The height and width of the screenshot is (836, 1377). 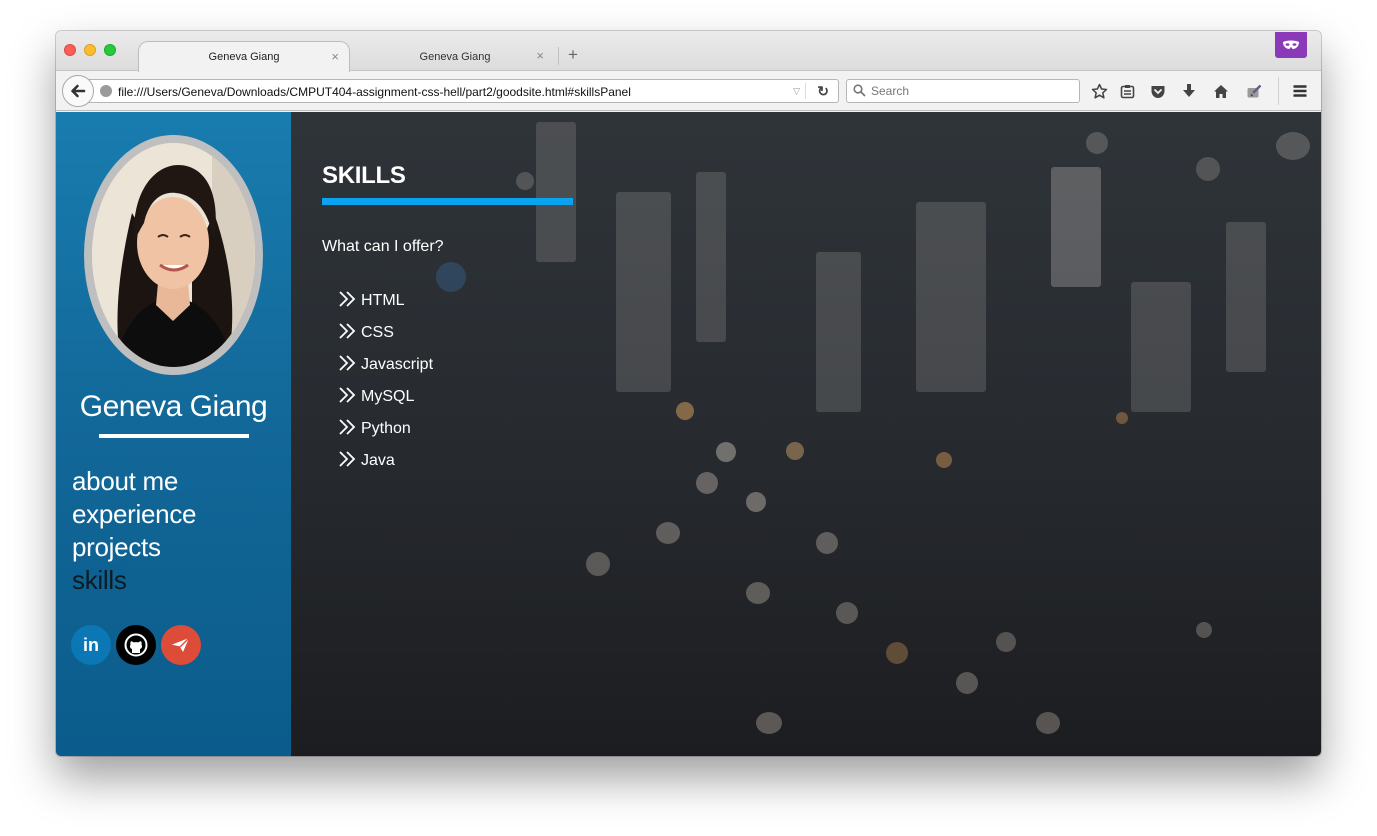 I want to click on search-input, so click(x=971, y=91).